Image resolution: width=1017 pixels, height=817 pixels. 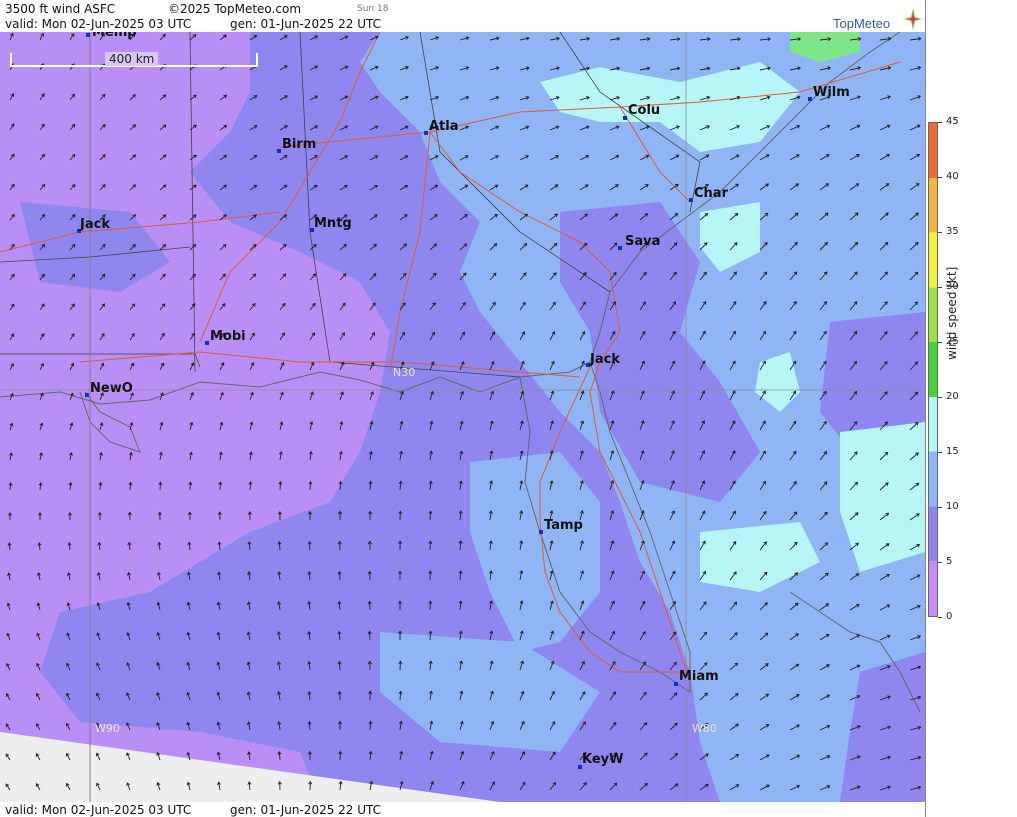 I want to click on legend-tick-label: 35, so click(x=952, y=231).